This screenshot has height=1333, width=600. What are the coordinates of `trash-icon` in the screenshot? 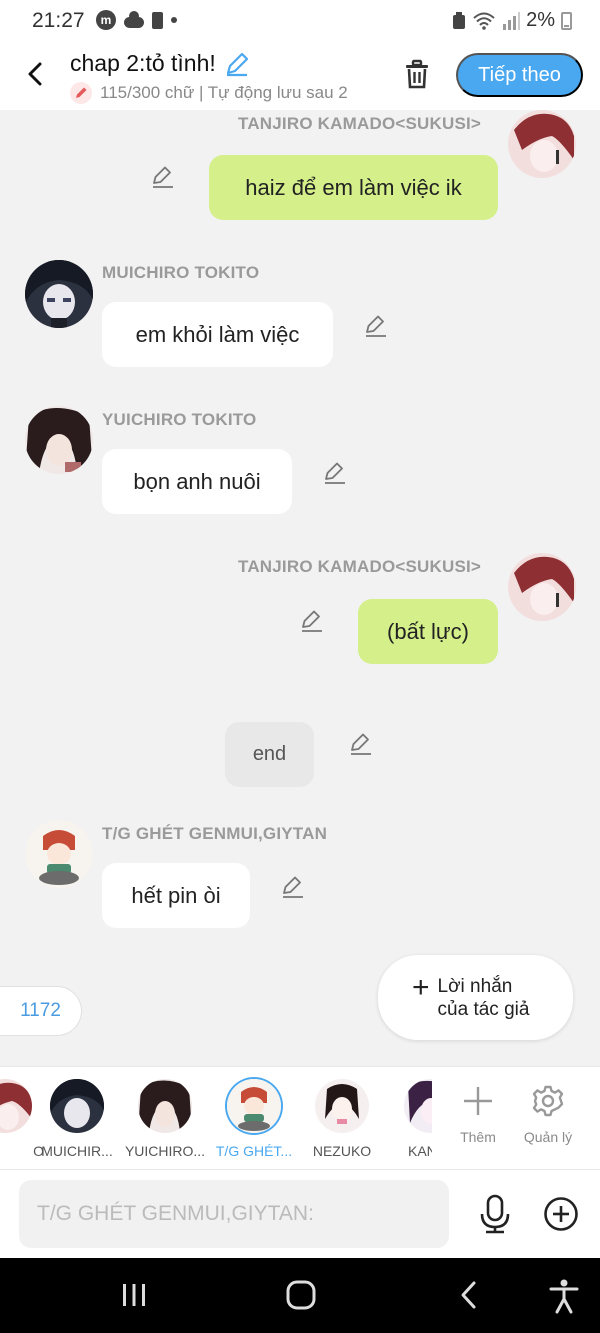 It's located at (417, 74).